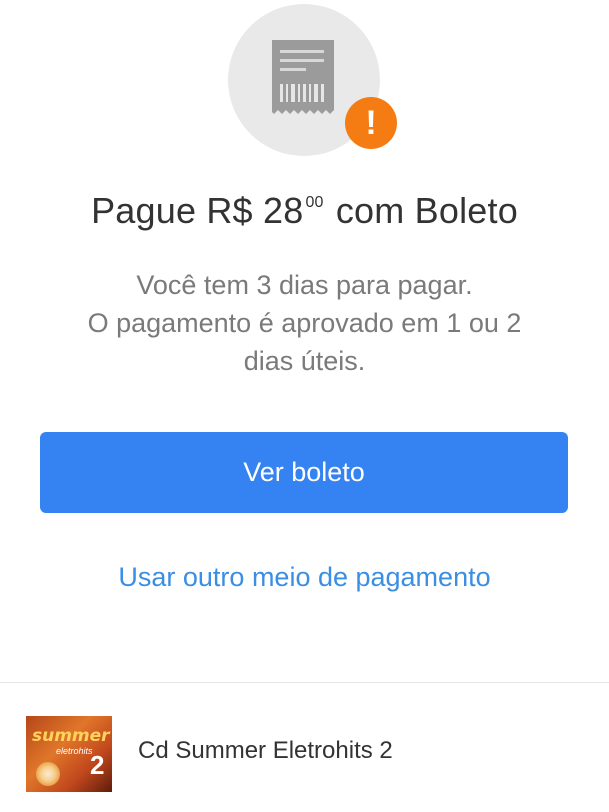 This screenshot has height=812, width=609. What do you see at coordinates (97, 765) in the screenshot?
I see `thumbnail-number: 2` at bounding box center [97, 765].